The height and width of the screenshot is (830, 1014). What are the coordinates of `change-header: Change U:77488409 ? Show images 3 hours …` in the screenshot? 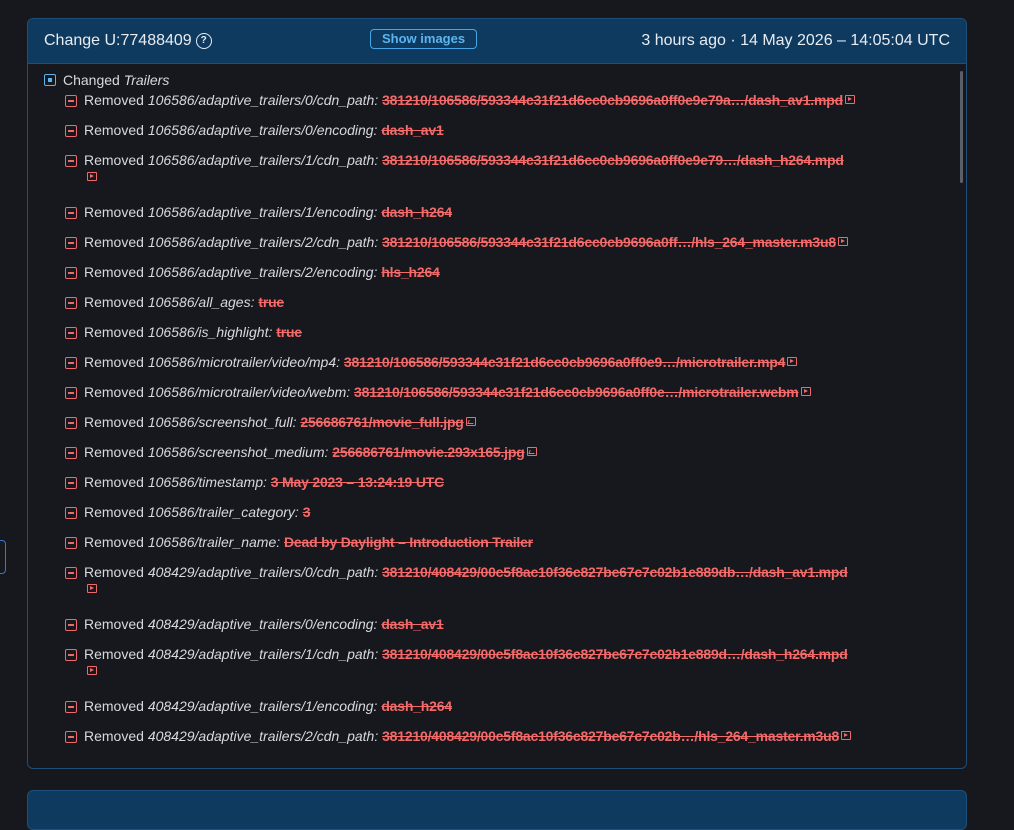 It's located at (497, 41).